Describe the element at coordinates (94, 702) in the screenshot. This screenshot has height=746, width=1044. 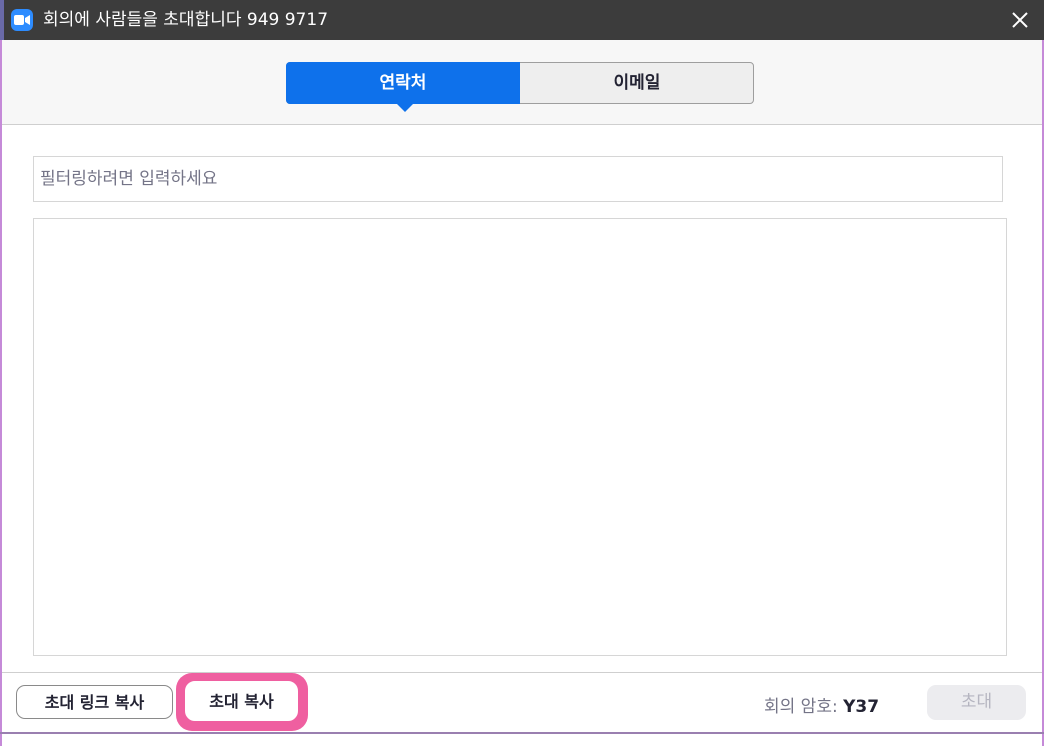
I see `copy-invite-link-button: 초대 링크 복사` at that location.